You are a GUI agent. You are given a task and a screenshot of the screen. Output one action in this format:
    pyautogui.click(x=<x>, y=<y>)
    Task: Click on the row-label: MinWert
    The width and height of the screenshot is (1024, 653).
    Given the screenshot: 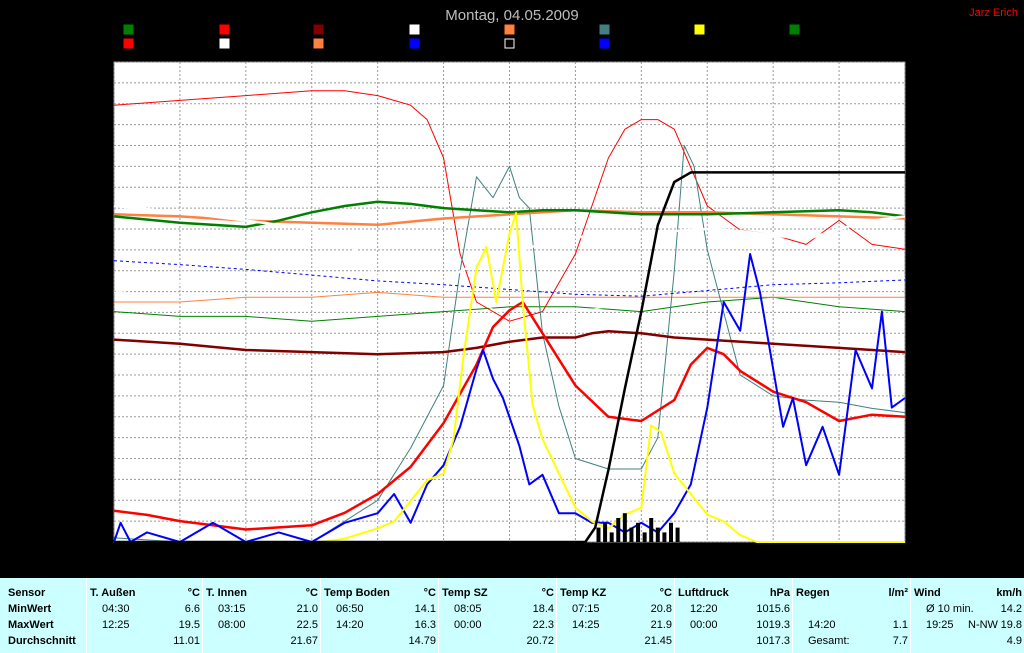 What is the action you would take?
    pyautogui.click(x=30, y=609)
    